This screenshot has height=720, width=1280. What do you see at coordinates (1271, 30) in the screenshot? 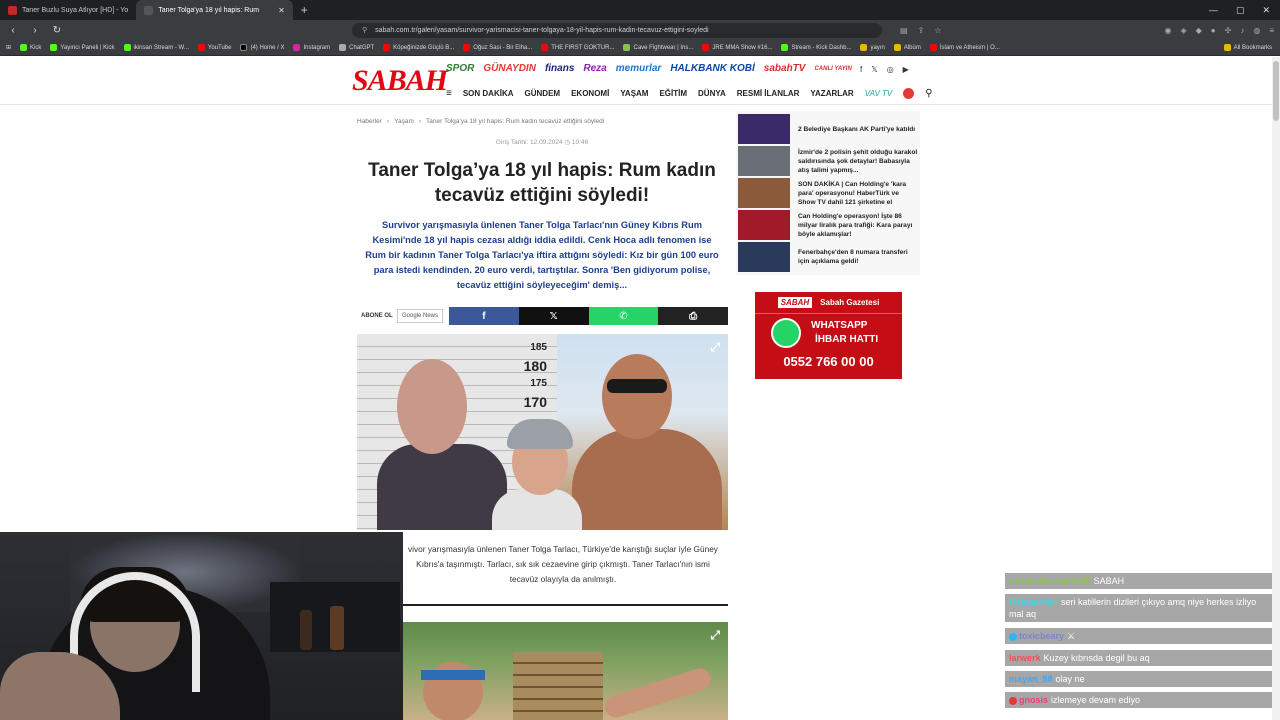
I see `menu-icon: ≡` at bounding box center [1271, 30].